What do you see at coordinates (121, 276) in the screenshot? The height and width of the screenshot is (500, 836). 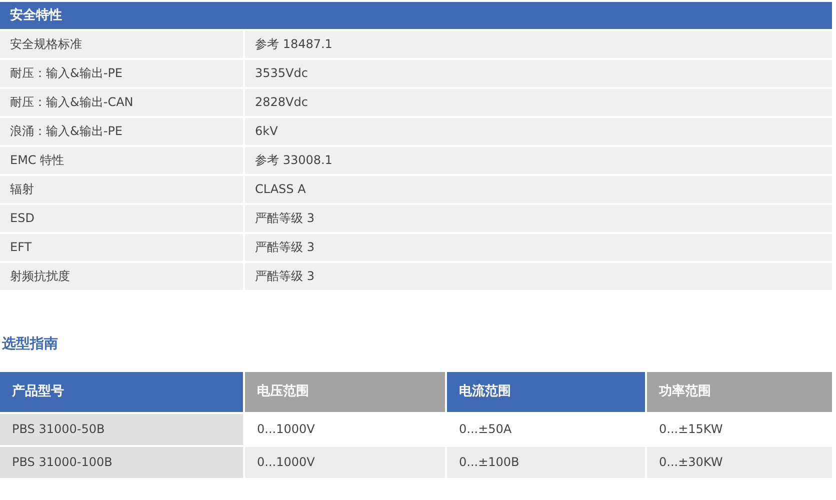 I see `table-cell: 射频抗扰度` at bounding box center [121, 276].